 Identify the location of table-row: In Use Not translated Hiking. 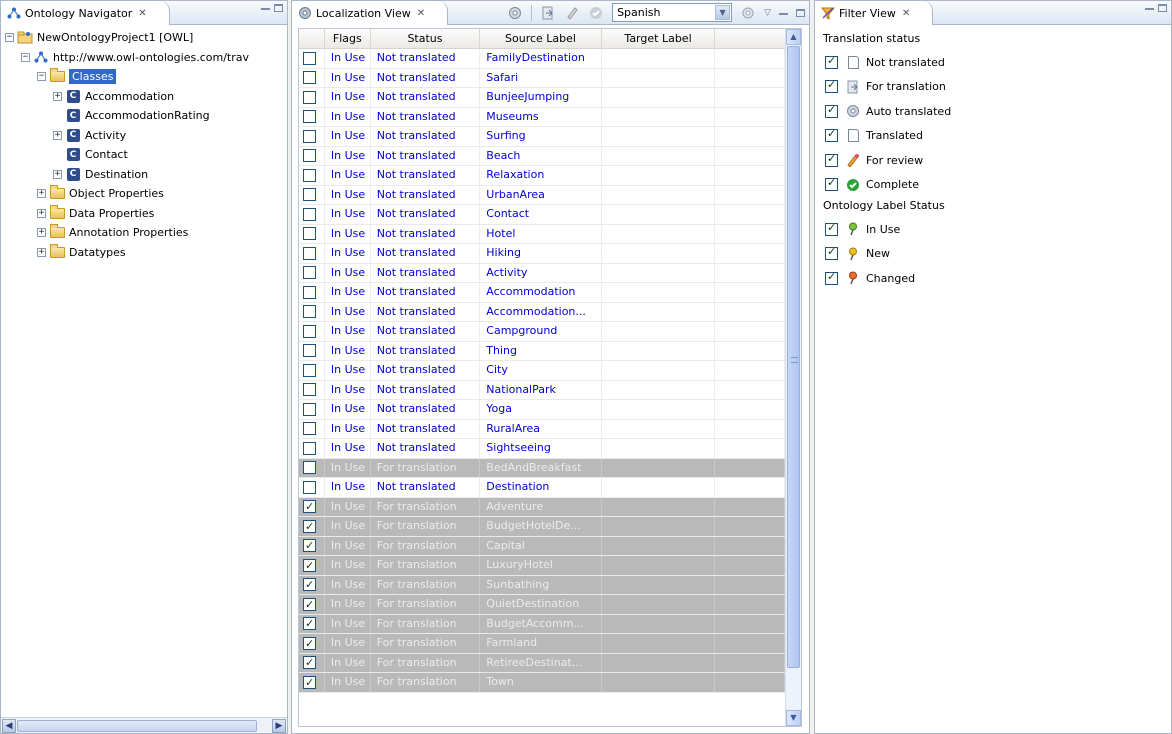
(542, 254).